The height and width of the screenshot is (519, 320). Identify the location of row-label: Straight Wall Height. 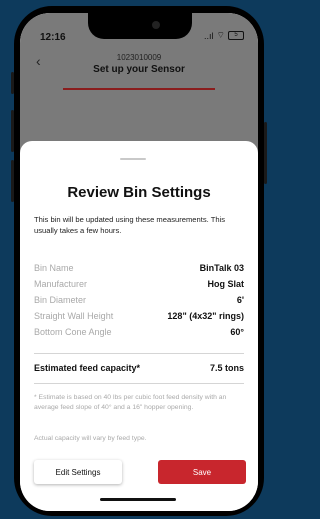
(74, 316).